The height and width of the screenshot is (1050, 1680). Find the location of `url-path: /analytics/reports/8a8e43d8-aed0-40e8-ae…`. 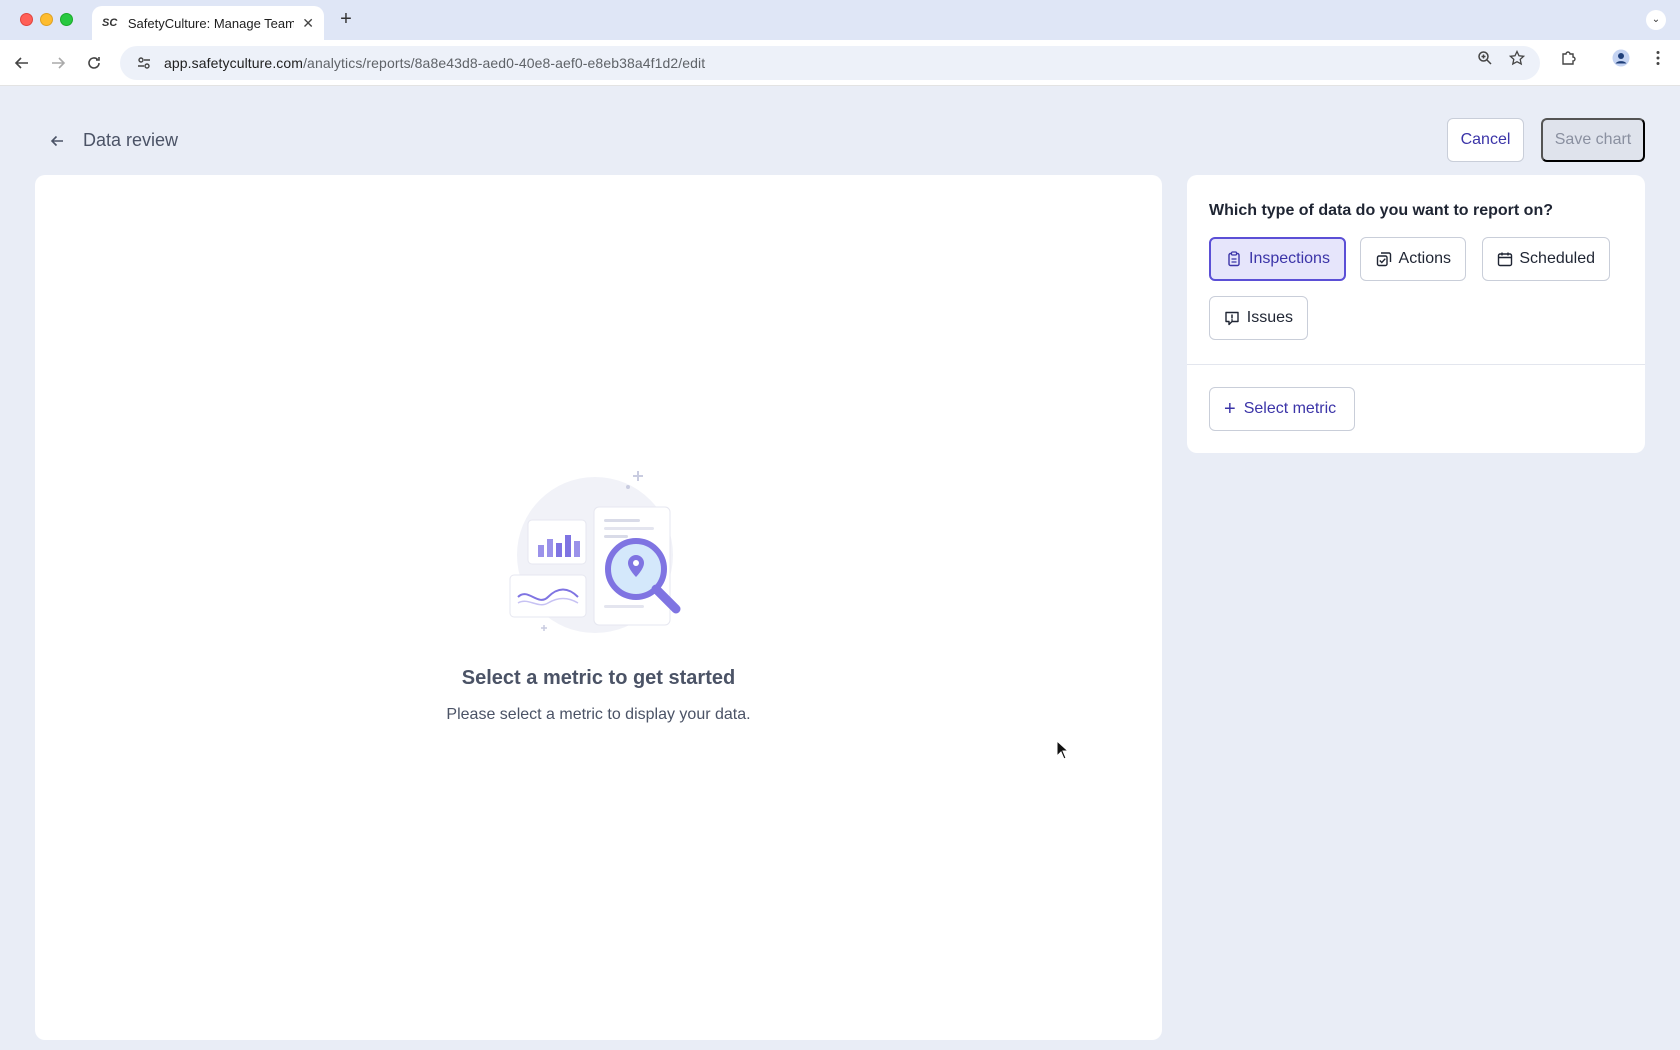

url-path: /analytics/reports/8a8e43d8-aed0-40e8-ae… is located at coordinates (504, 63).